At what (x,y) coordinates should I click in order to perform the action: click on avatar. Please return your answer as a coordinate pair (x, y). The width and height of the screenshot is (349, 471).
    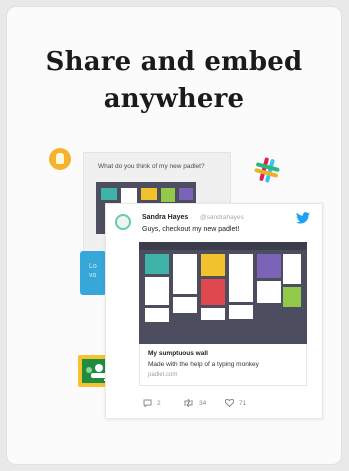
    Looking at the image, I should click on (123, 222).